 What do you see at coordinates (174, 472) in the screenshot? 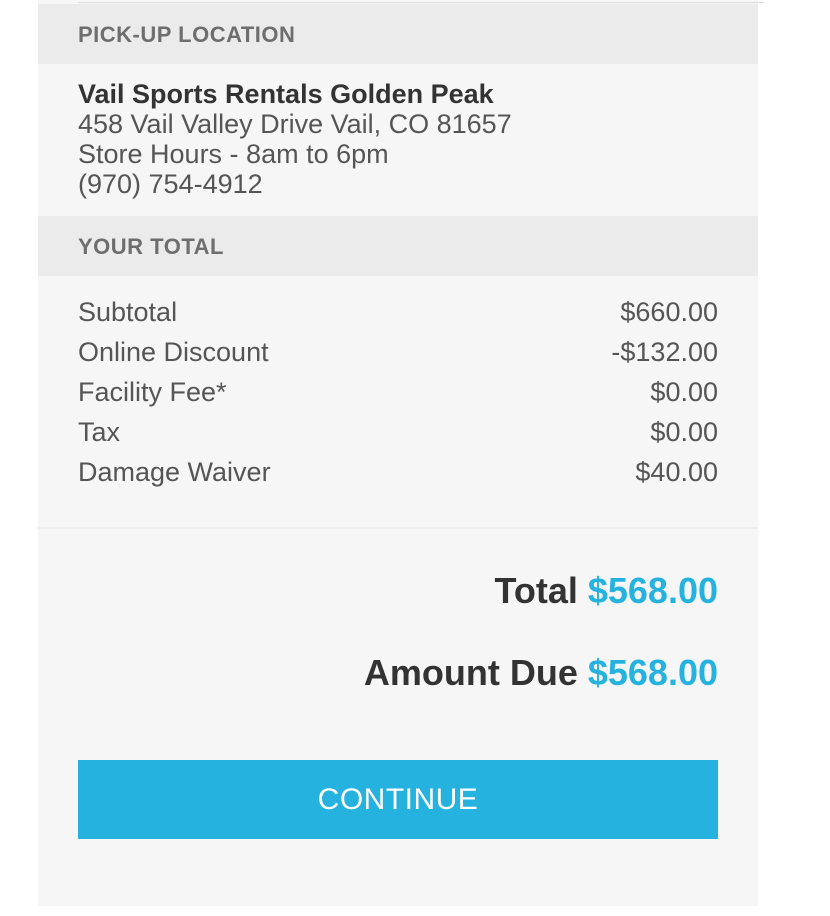
I see `line-item-label: Damage Waiver` at bounding box center [174, 472].